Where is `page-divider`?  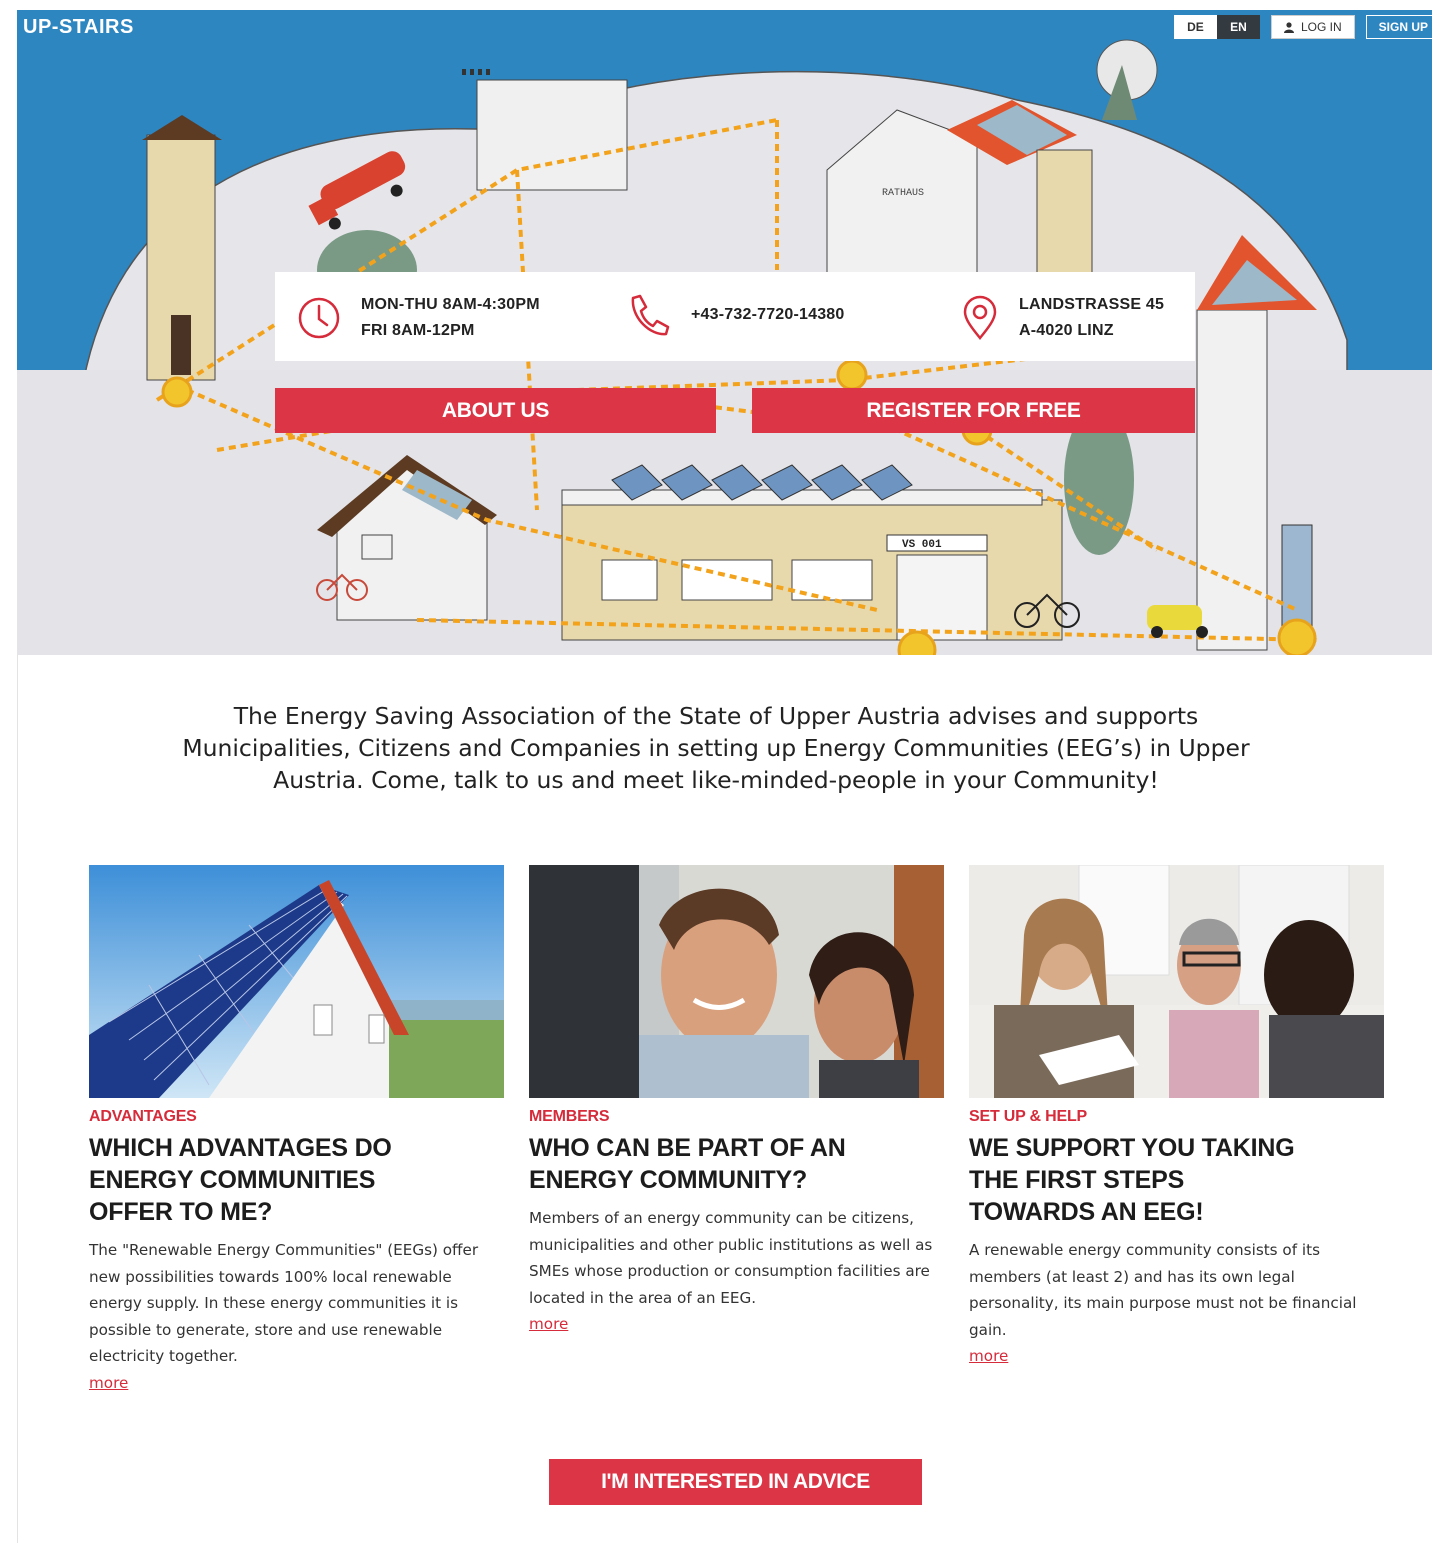
page-divider is located at coordinates (17, 1099).